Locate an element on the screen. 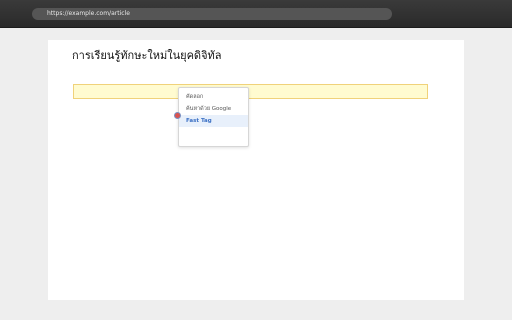 This screenshot has width=512, height=320. address-bar-url: https://example.com/article is located at coordinates (88, 13).